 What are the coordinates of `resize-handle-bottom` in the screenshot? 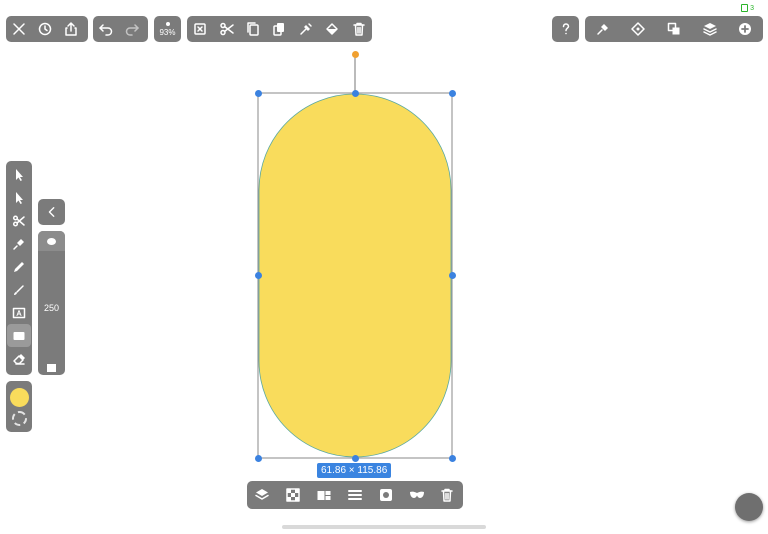 It's located at (355, 458).